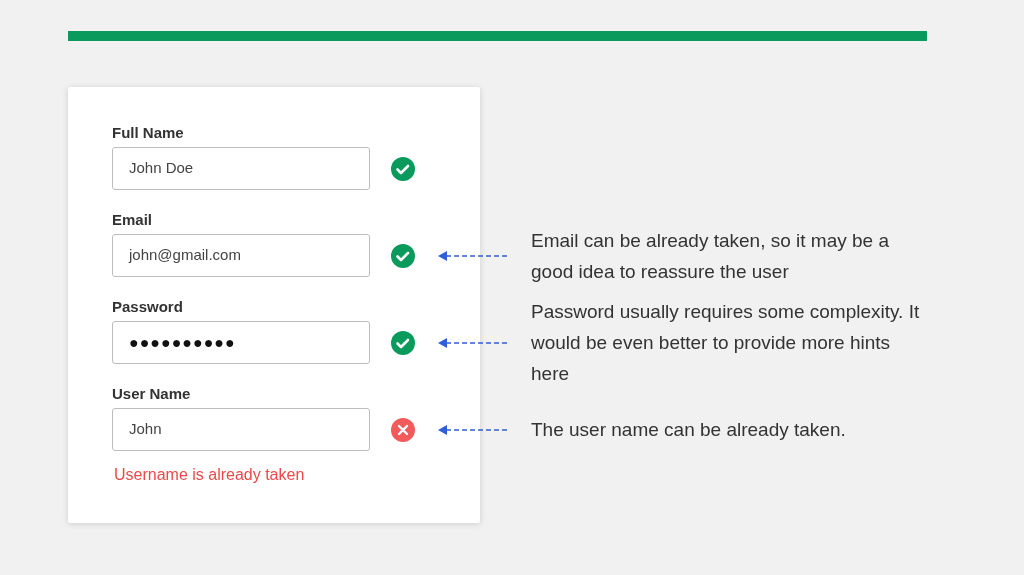  I want to click on field-label: Password, so click(148, 307).